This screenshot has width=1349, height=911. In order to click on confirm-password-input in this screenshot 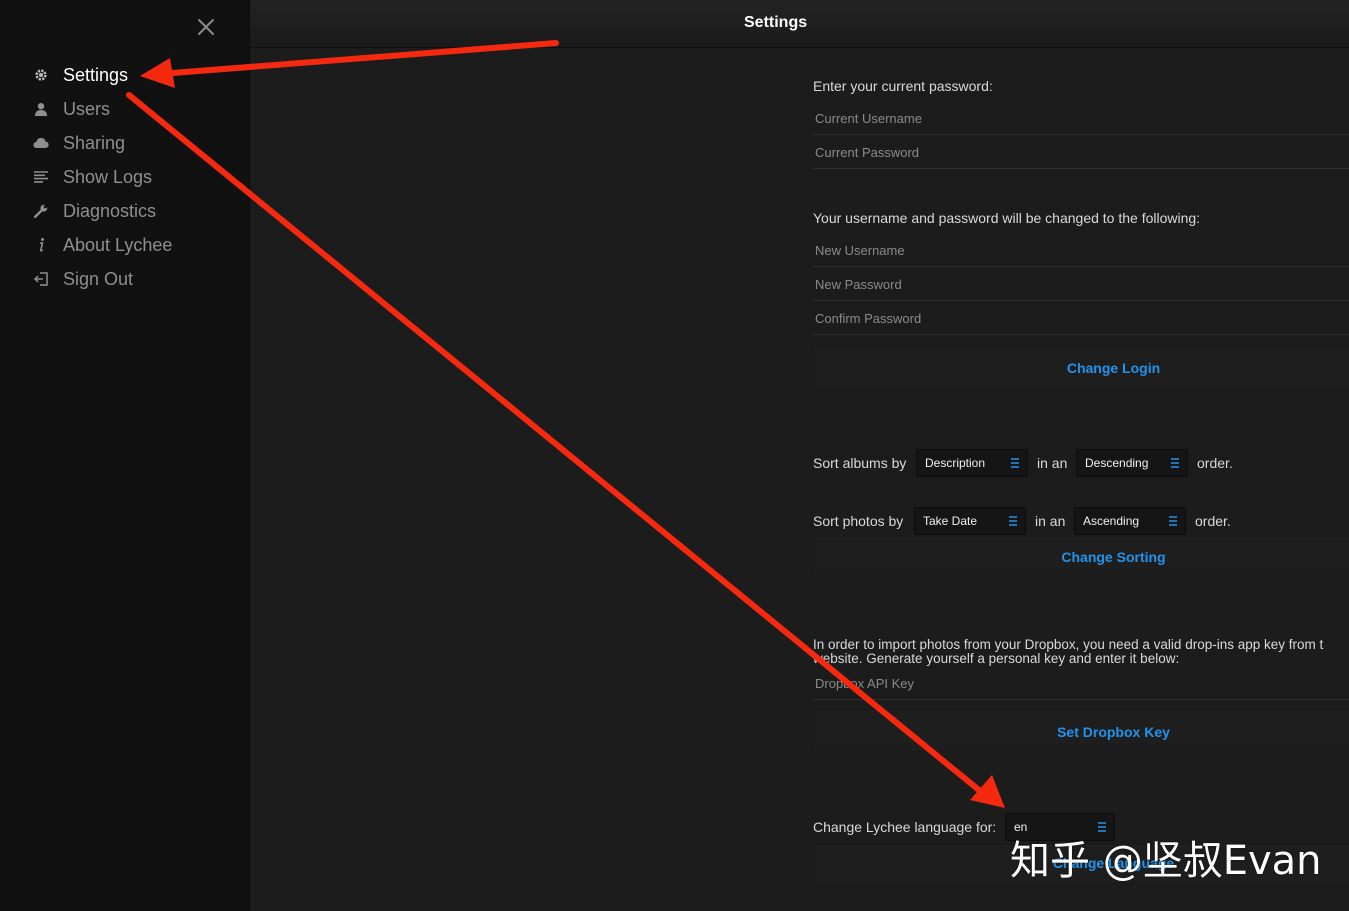, I will do `click(1081, 318)`.